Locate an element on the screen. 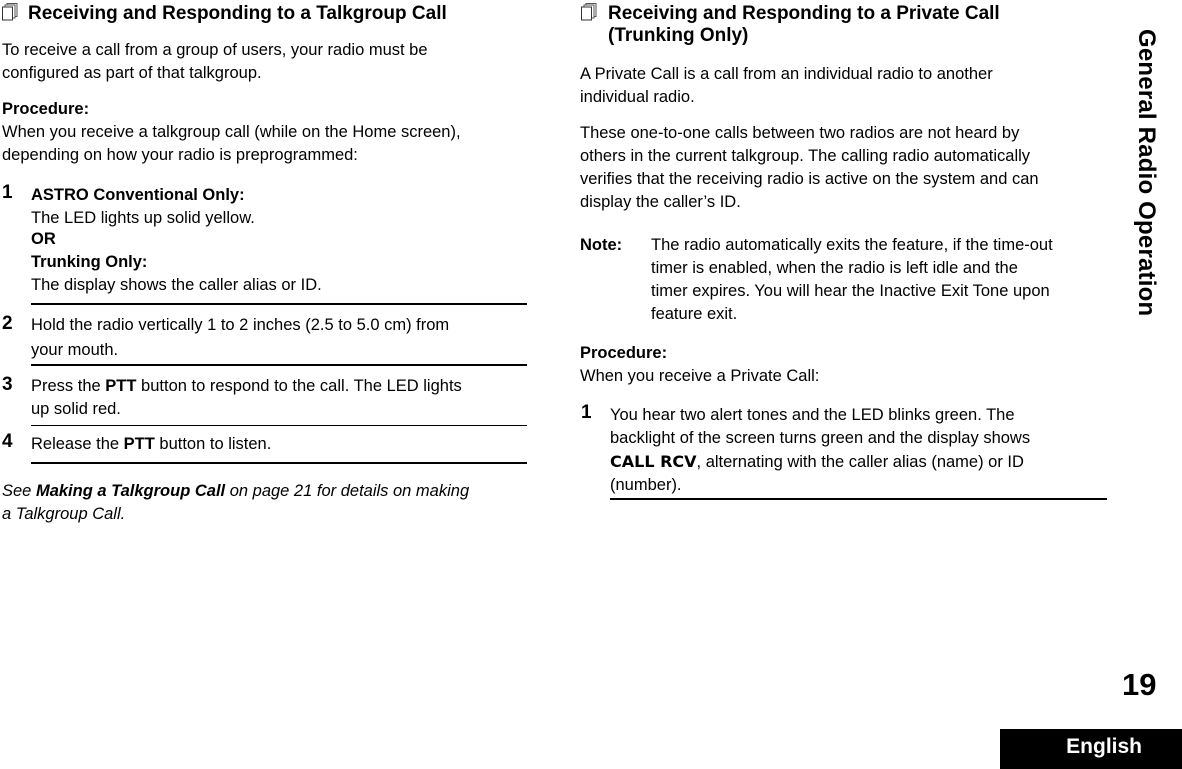 Image resolution: width=1182 pixels, height=769 pixels. chapter-side-title: General Radio Operation is located at coordinates (1146, 173).